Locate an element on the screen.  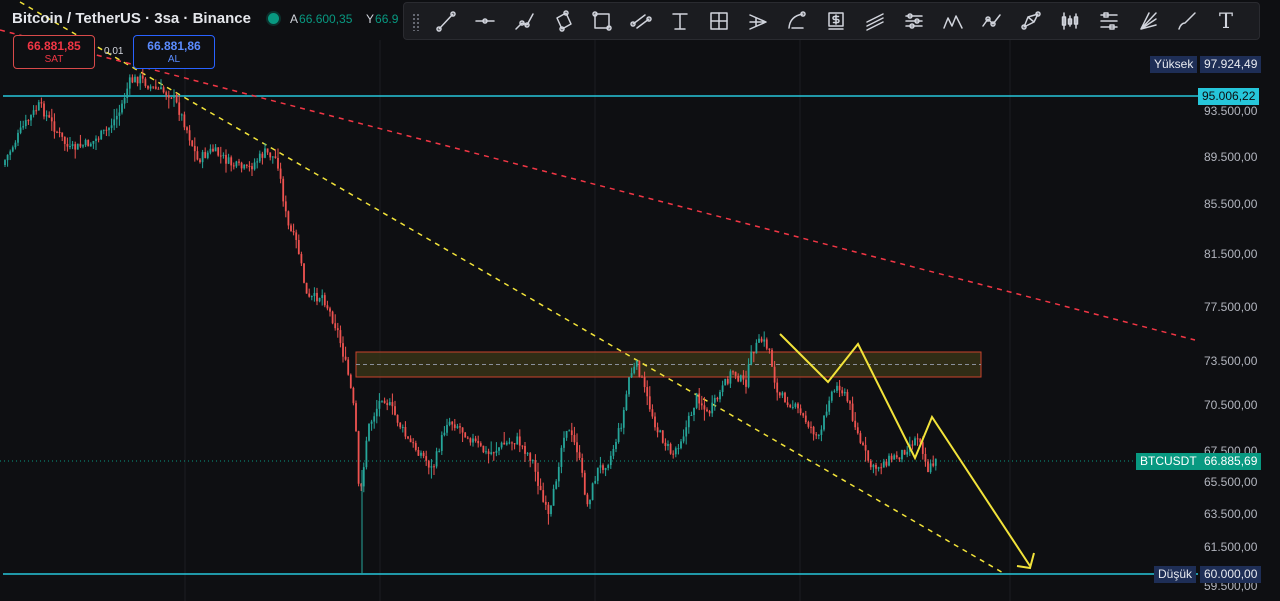
regression-icon is located at coordinates (875, 21).